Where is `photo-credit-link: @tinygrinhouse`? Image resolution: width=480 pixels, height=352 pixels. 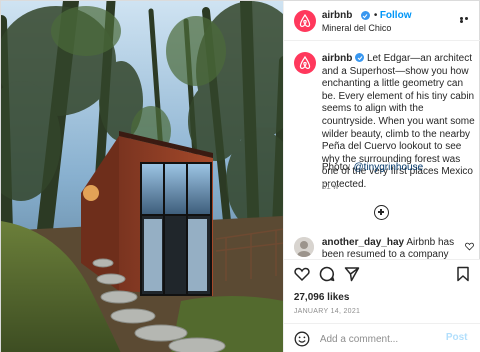
photo-credit-link: @tinygrinhouse is located at coordinates (389, 167).